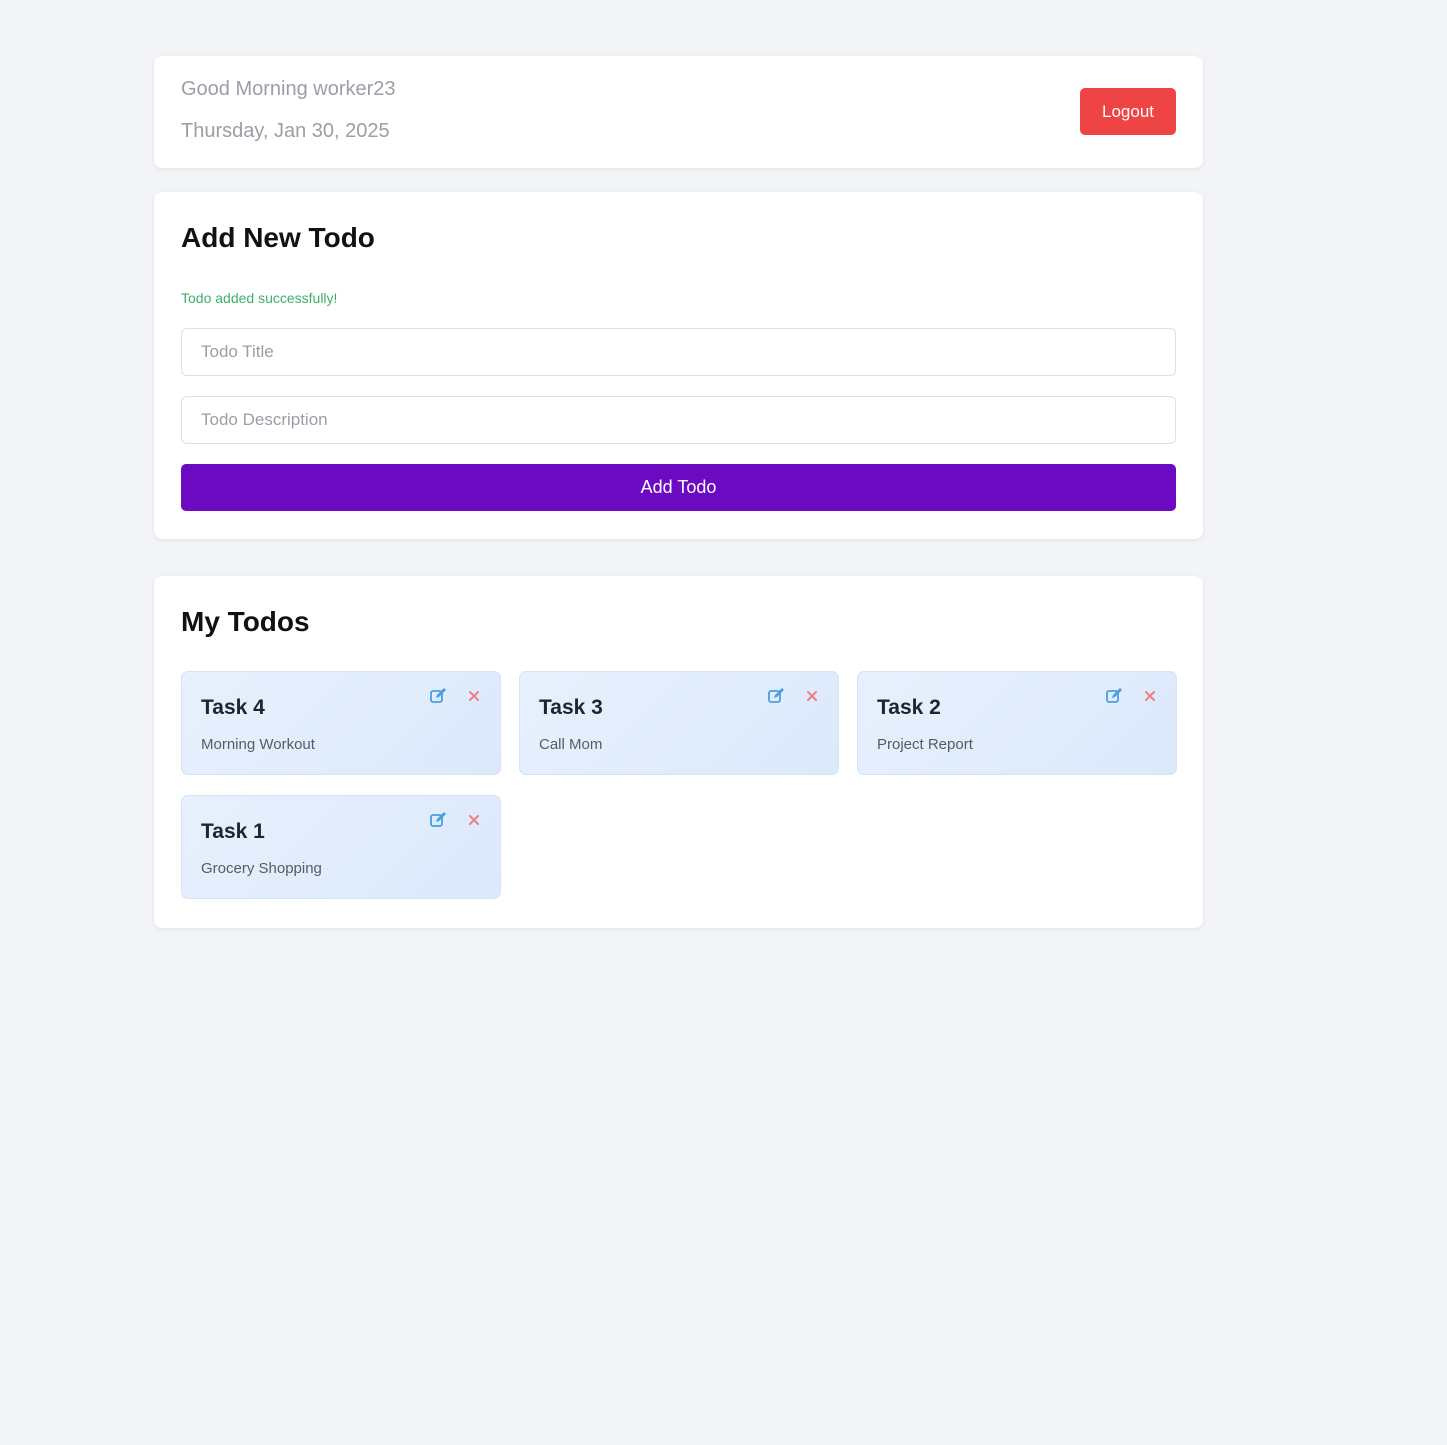 This screenshot has height=1445, width=1447. Describe the element at coordinates (679, 723) in the screenshot. I see `todo-item: Task 3 Call Mom` at that location.